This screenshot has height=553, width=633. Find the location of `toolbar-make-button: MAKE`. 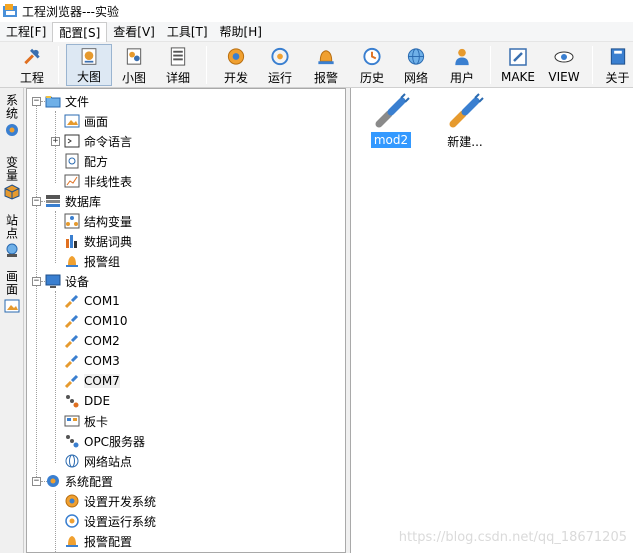

toolbar-make-button: MAKE is located at coordinates (518, 65).